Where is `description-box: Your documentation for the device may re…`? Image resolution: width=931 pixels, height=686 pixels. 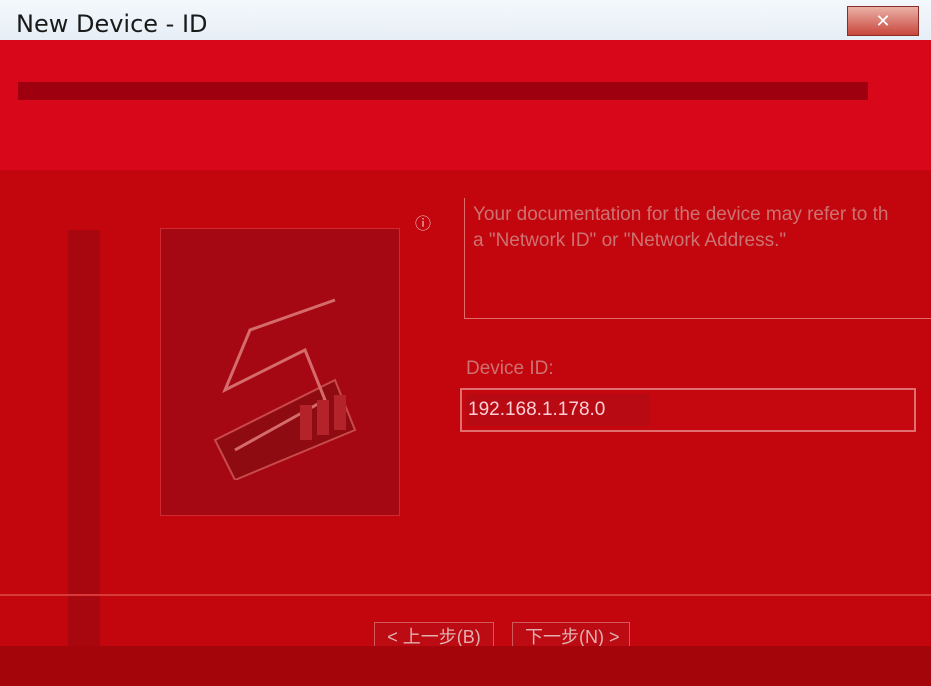
description-box: Your documentation for the device may re… is located at coordinates (697, 258).